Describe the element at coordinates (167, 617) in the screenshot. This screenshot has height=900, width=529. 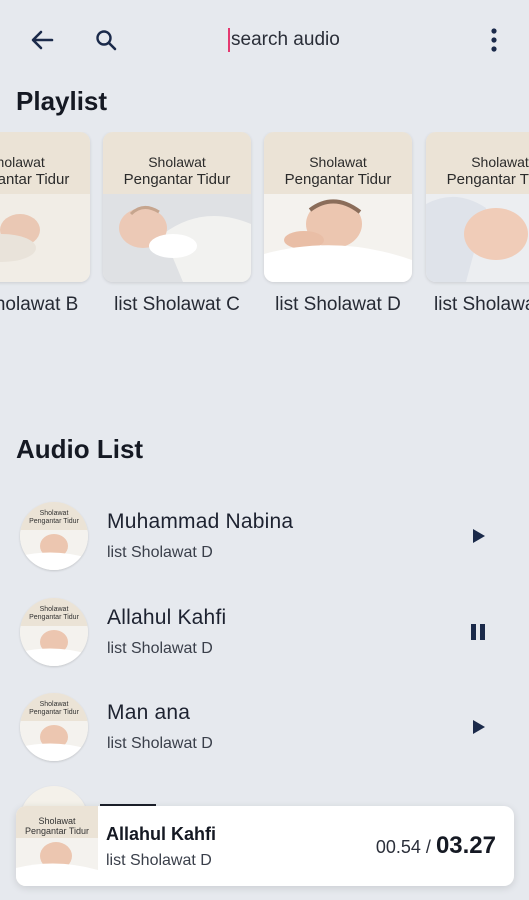
I see `audio-title: Allahul Kahfi` at that location.